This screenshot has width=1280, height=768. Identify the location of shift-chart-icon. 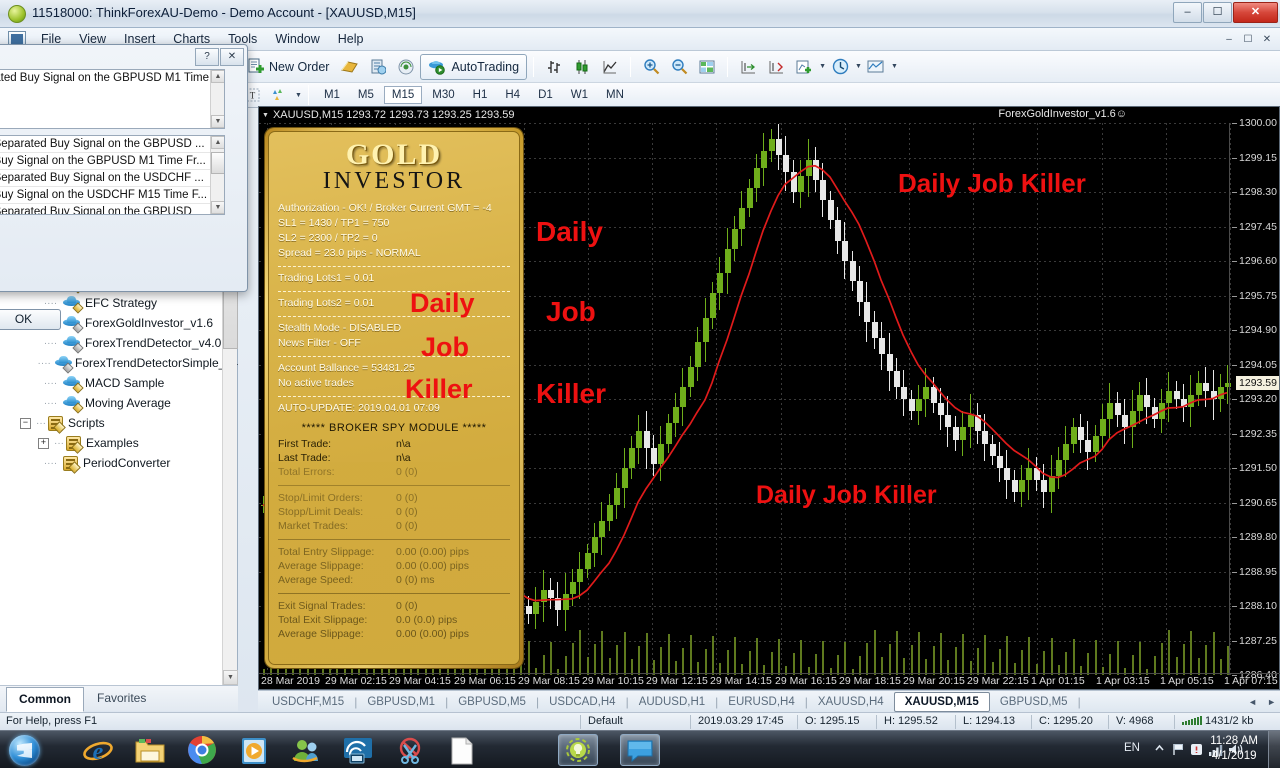
(748, 67).